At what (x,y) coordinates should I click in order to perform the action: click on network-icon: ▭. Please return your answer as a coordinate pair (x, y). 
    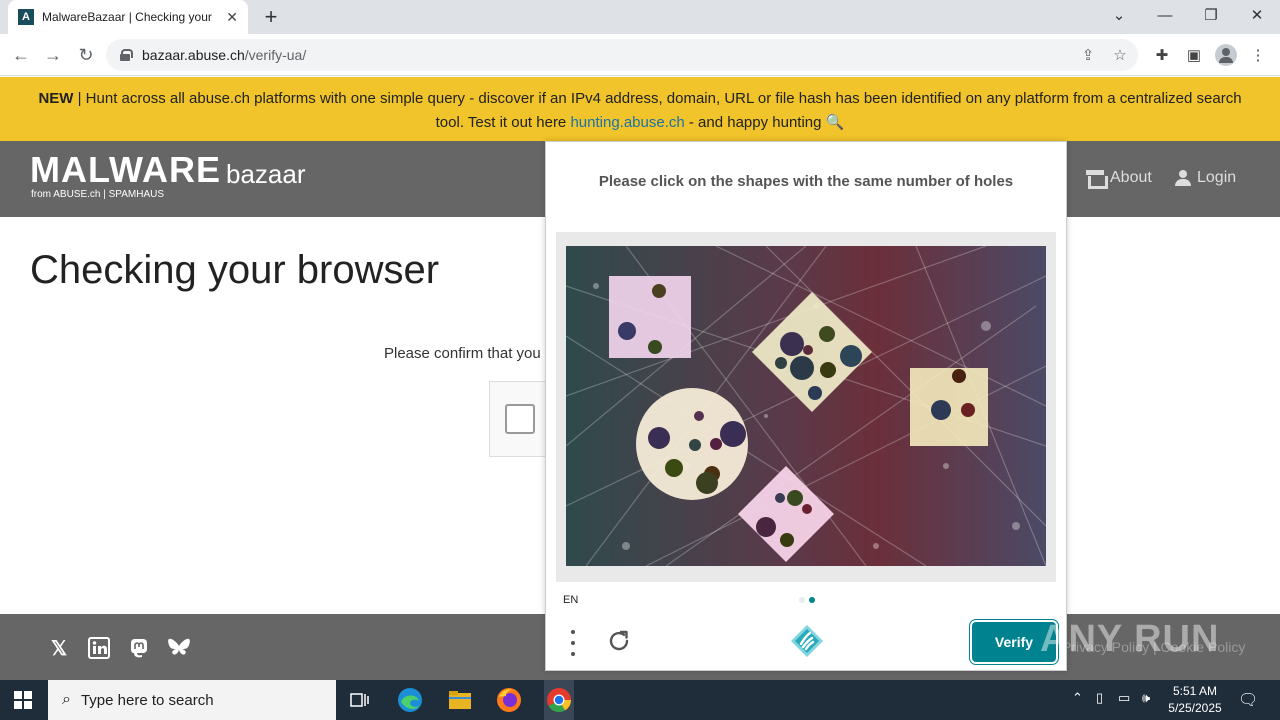
    Looking at the image, I should click on (1124, 698).